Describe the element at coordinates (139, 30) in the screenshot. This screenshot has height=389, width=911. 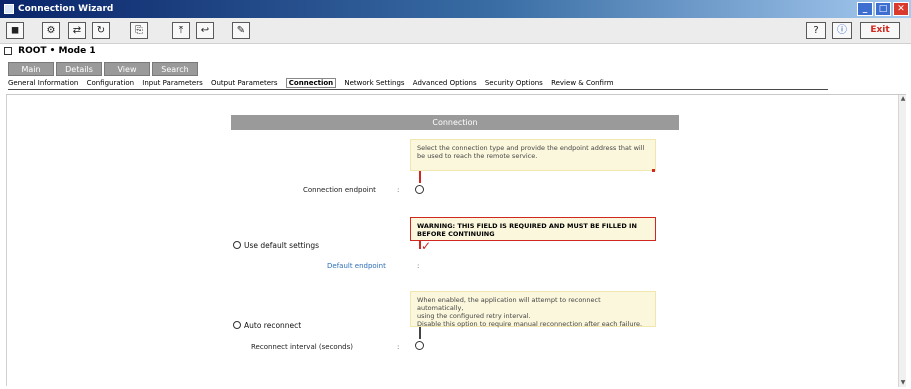
I see `copy-icon: ⎘` at that location.